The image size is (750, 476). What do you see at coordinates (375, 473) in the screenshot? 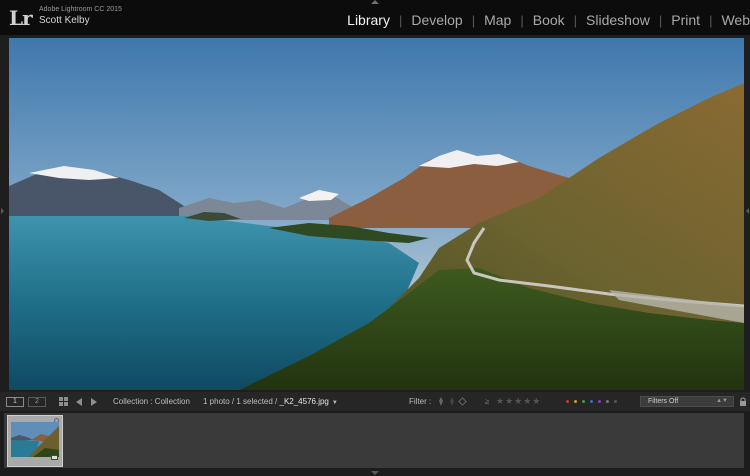
I see `hide-filmstrip-icon` at bounding box center [375, 473].